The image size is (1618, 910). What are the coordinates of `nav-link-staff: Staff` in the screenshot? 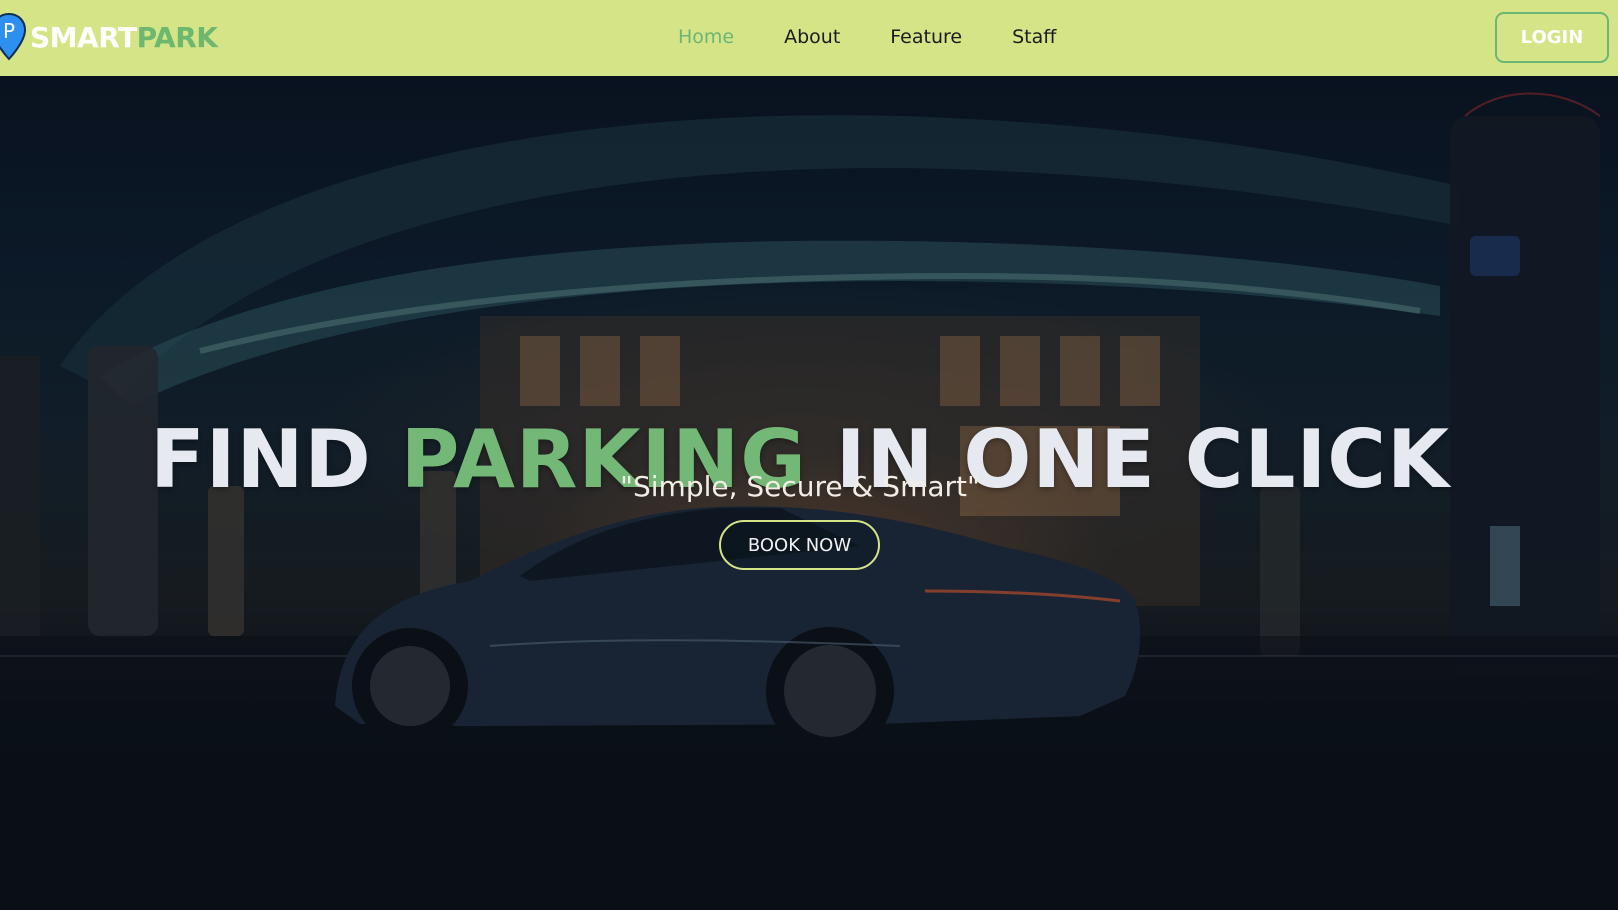 It's located at (1034, 37).